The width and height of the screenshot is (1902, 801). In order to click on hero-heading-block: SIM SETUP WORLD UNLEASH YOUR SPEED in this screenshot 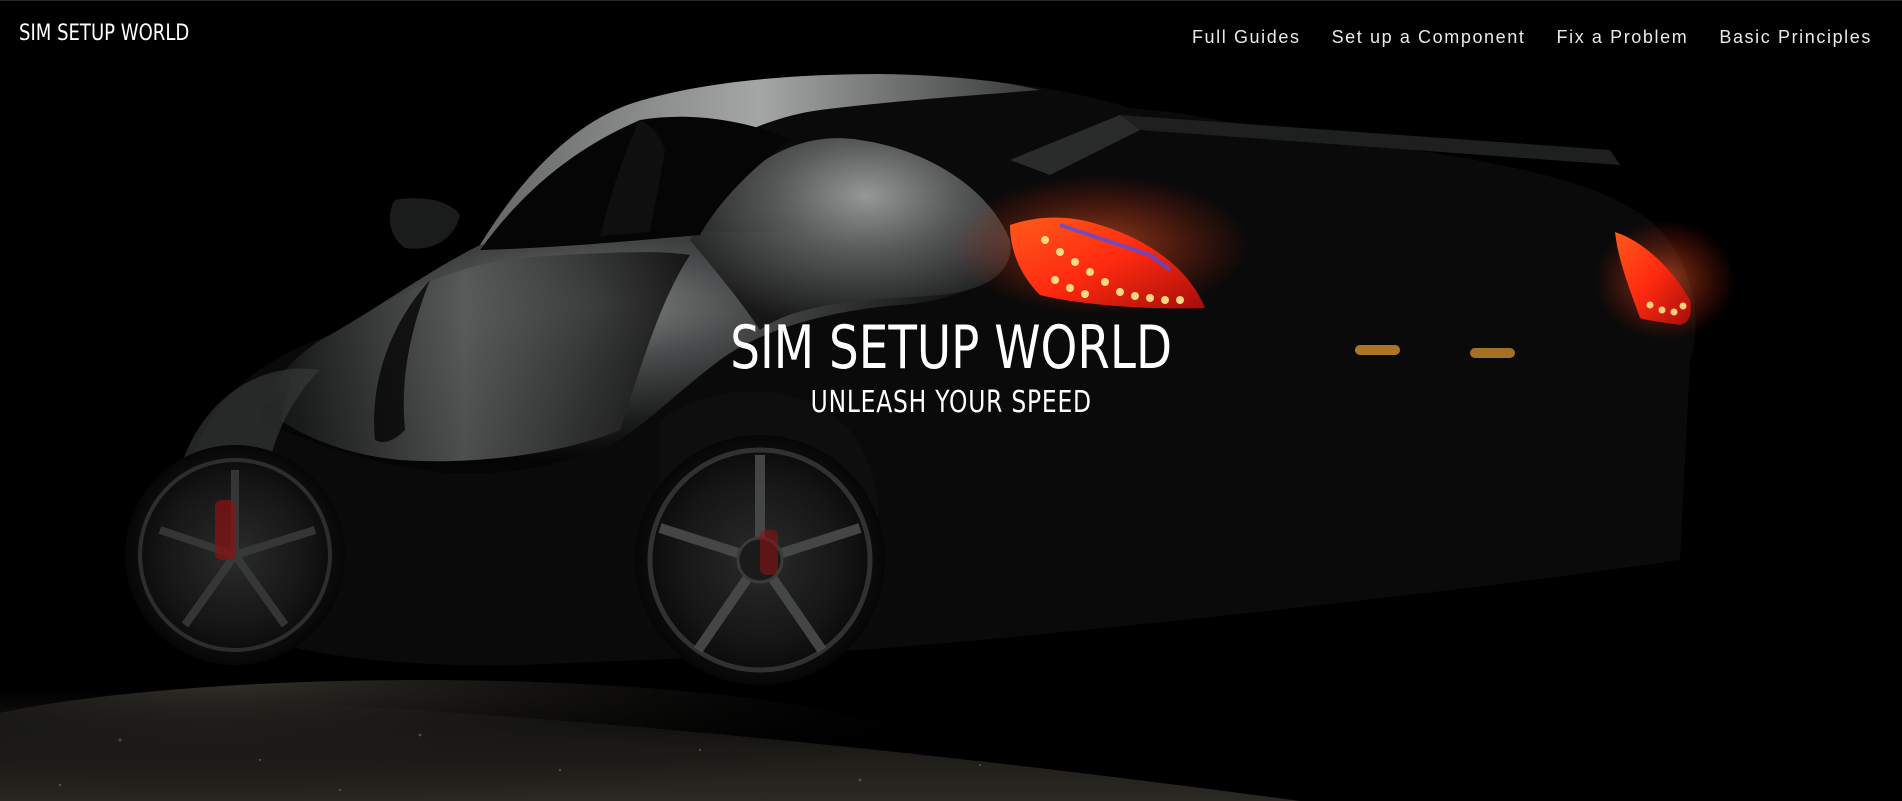, I will do `click(951, 368)`.